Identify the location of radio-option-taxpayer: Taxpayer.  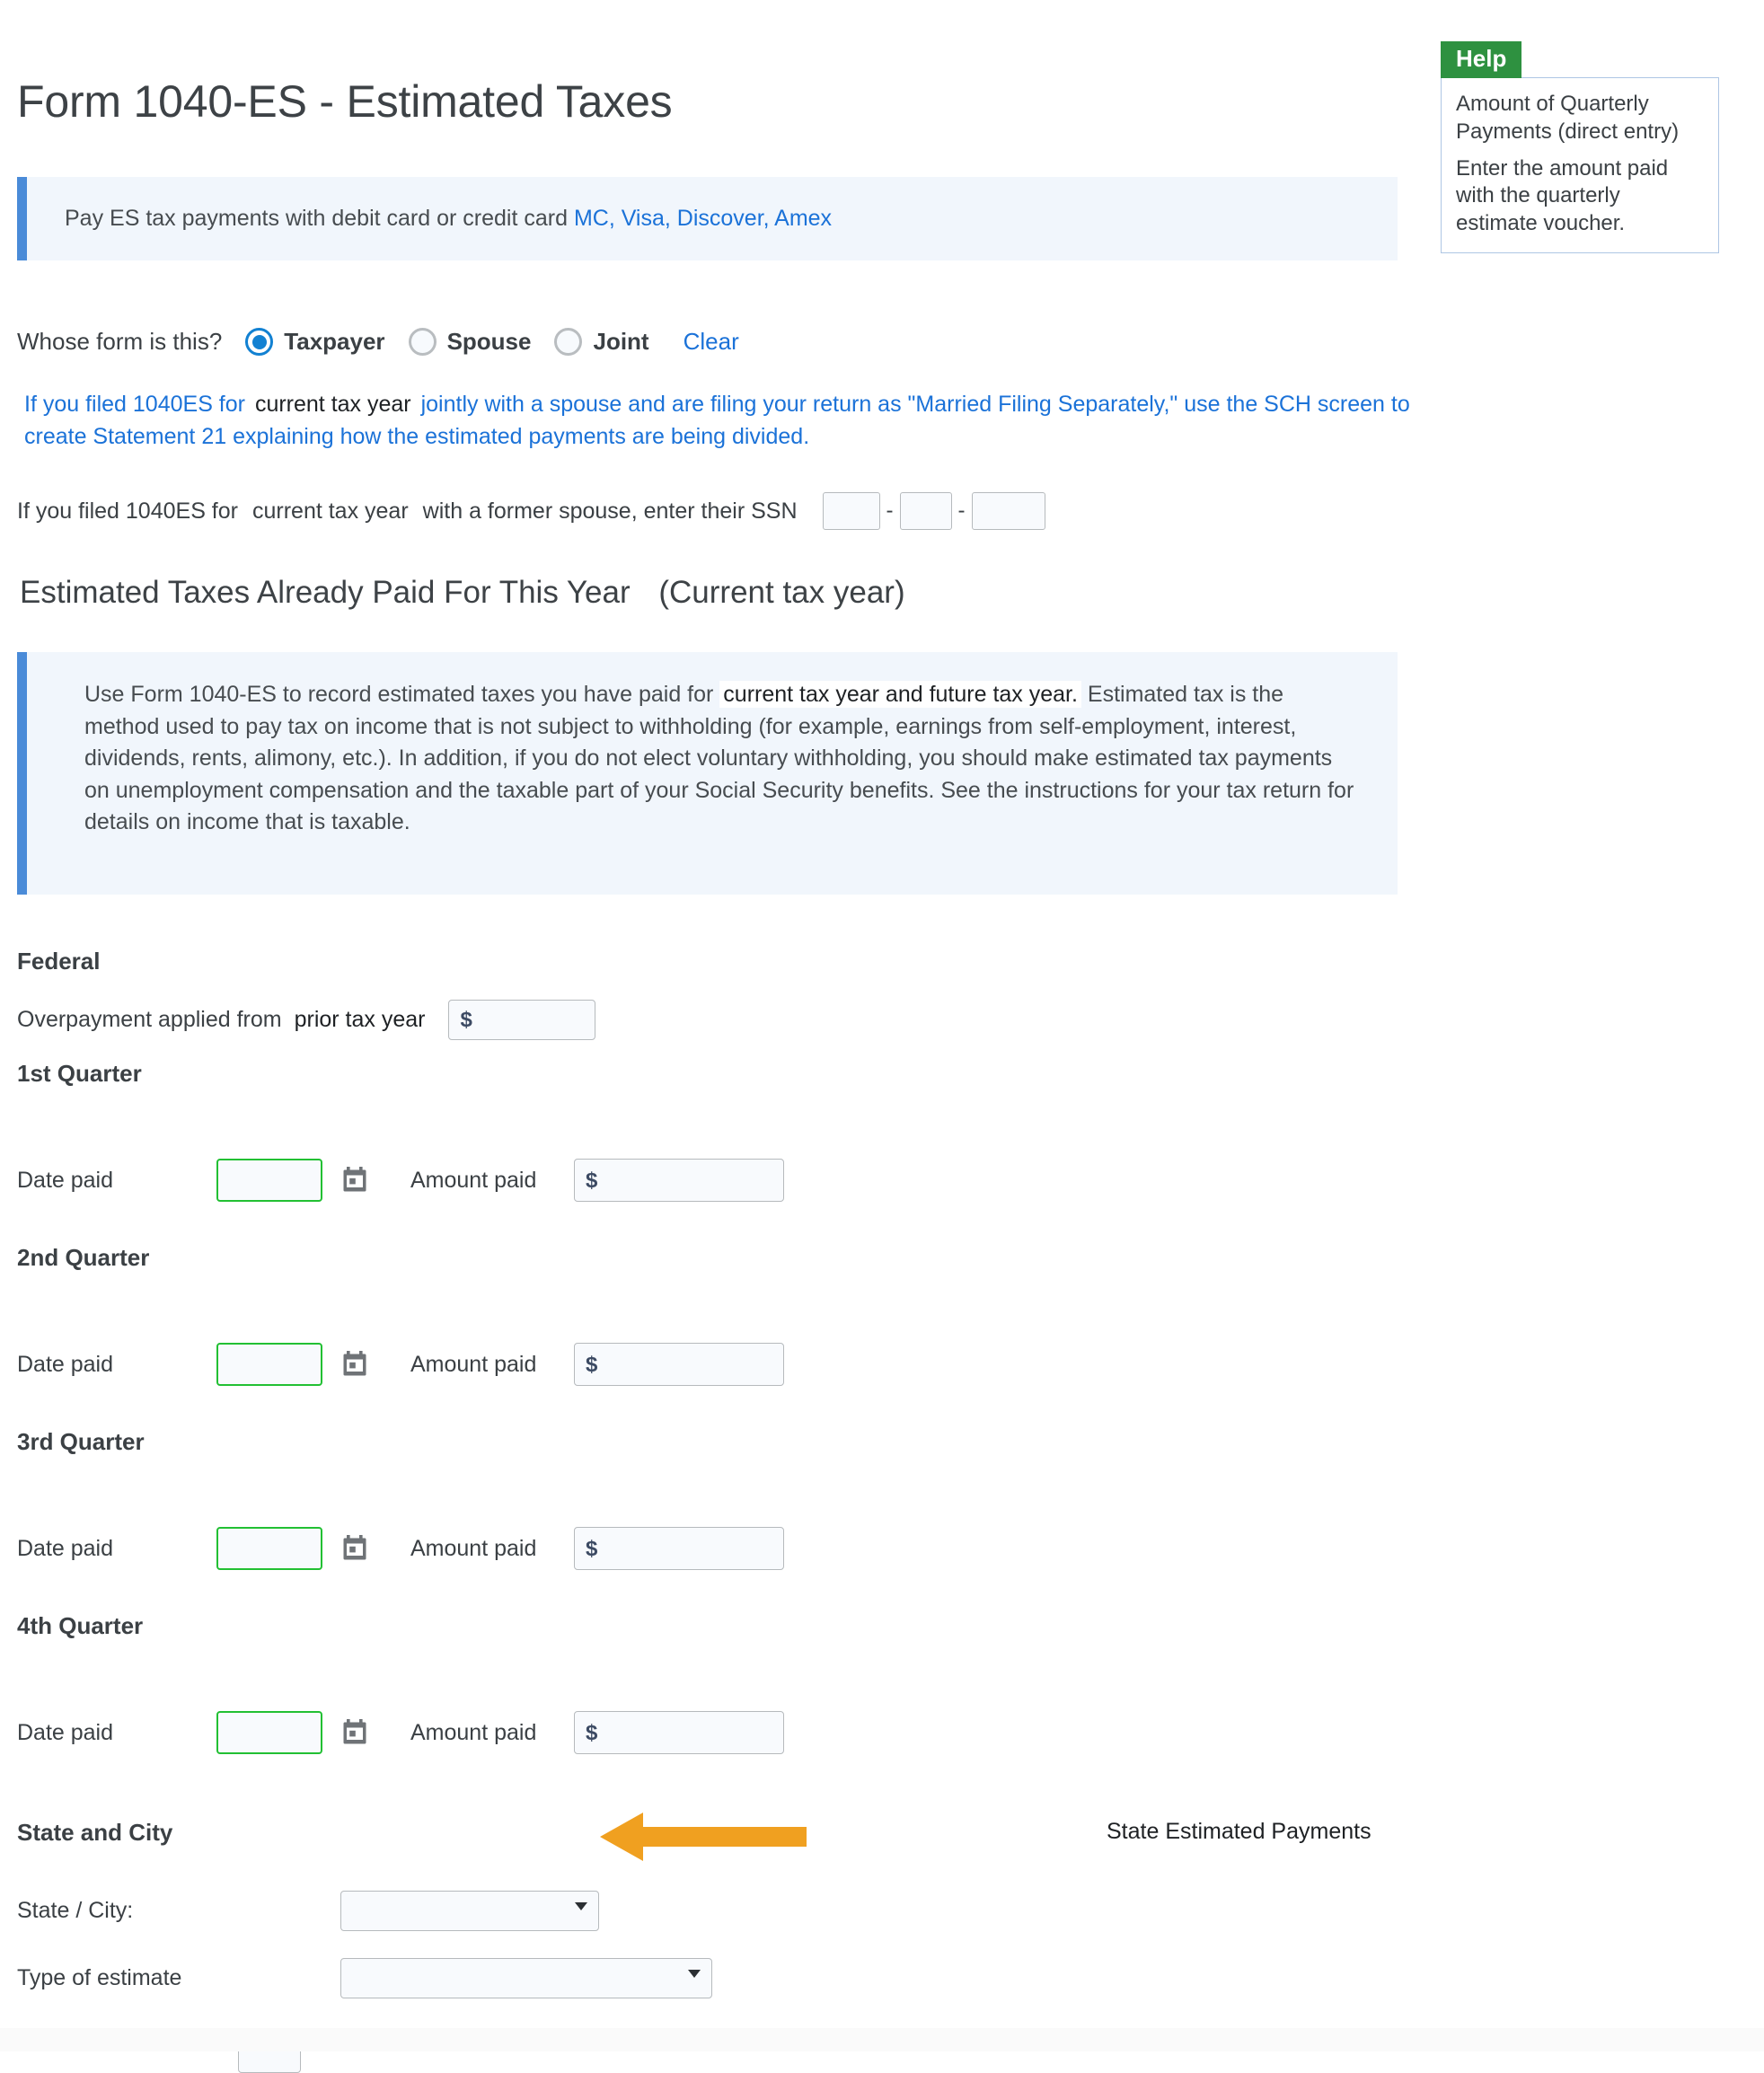
(315, 342).